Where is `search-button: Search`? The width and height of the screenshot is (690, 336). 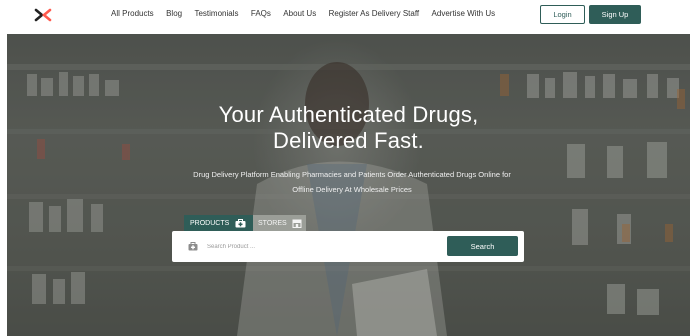 search-button: Search is located at coordinates (482, 246).